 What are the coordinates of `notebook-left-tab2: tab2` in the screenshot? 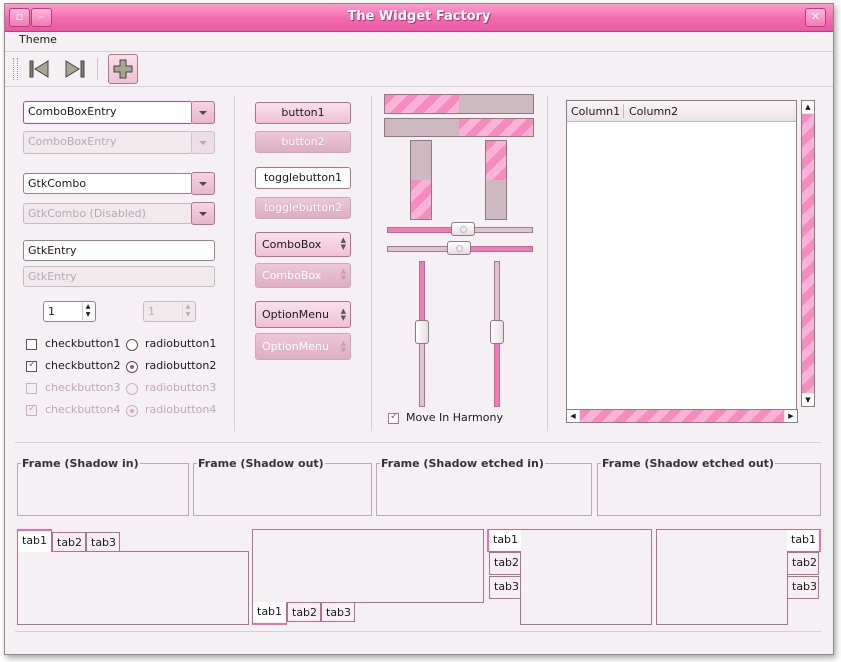 It's located at (505, 563).